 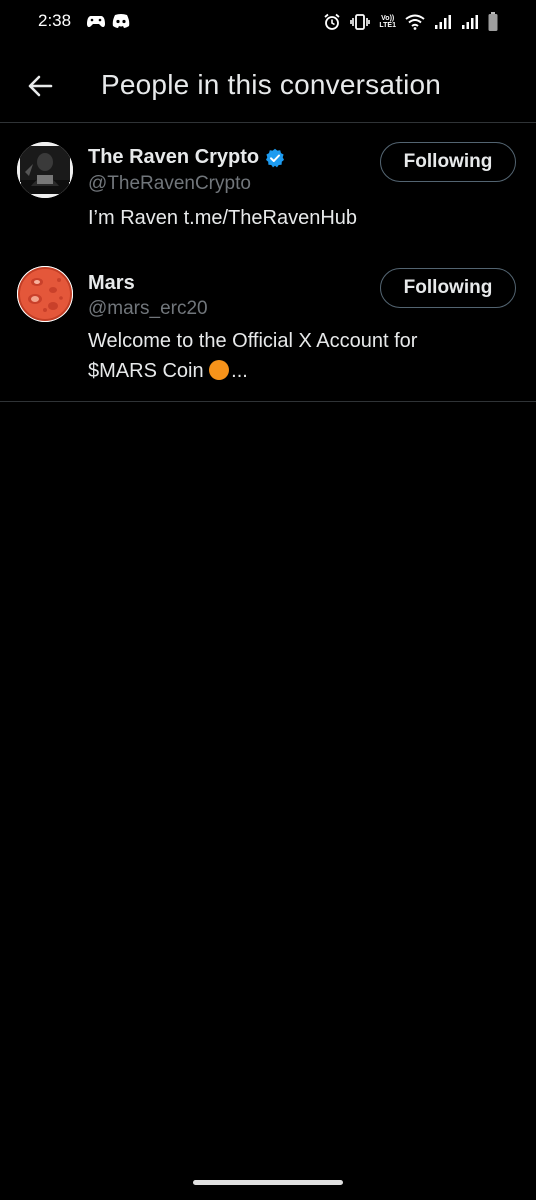 I want to click on page-title: People in this conversation, so click(x=271, y=84).